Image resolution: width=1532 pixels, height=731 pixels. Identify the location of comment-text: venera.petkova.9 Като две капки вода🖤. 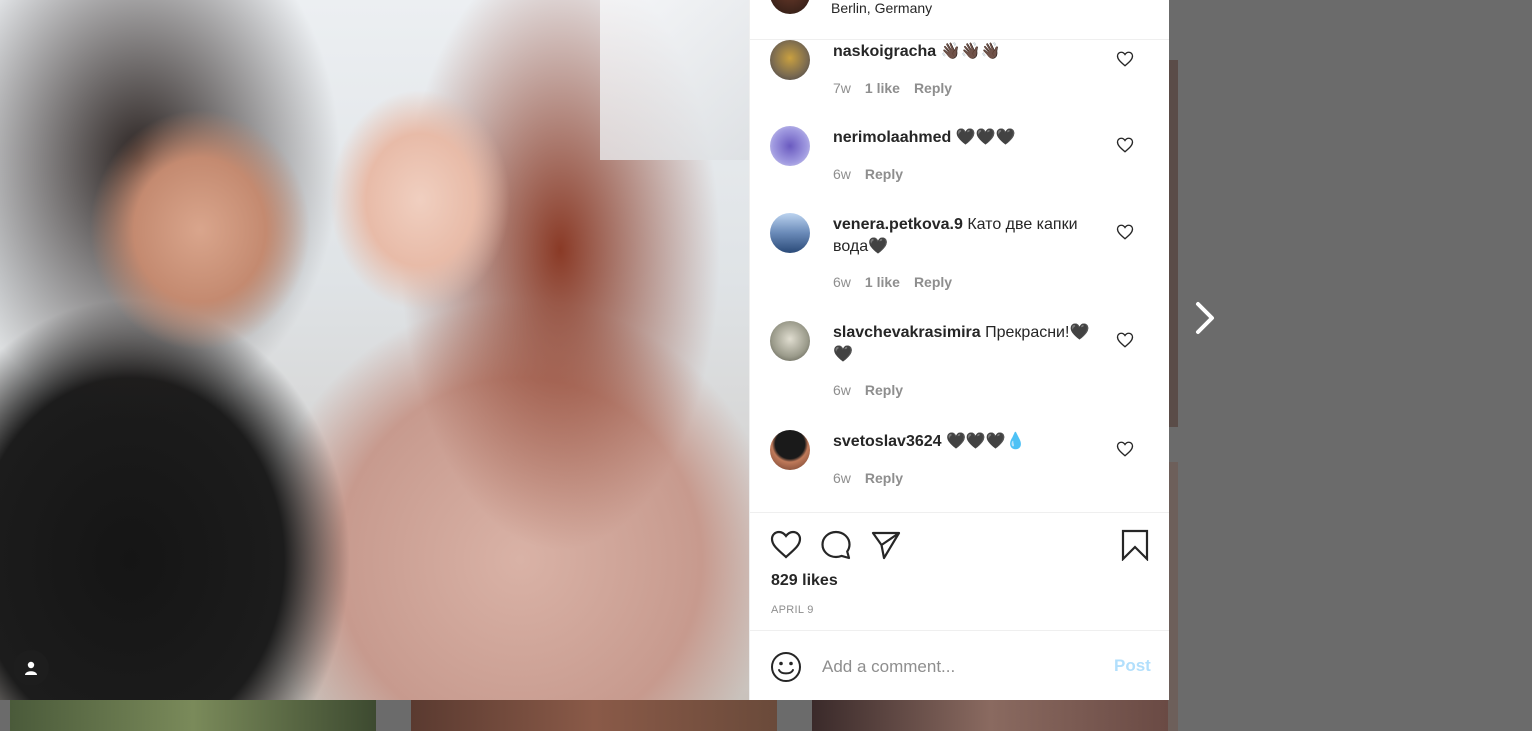
(968, 236).